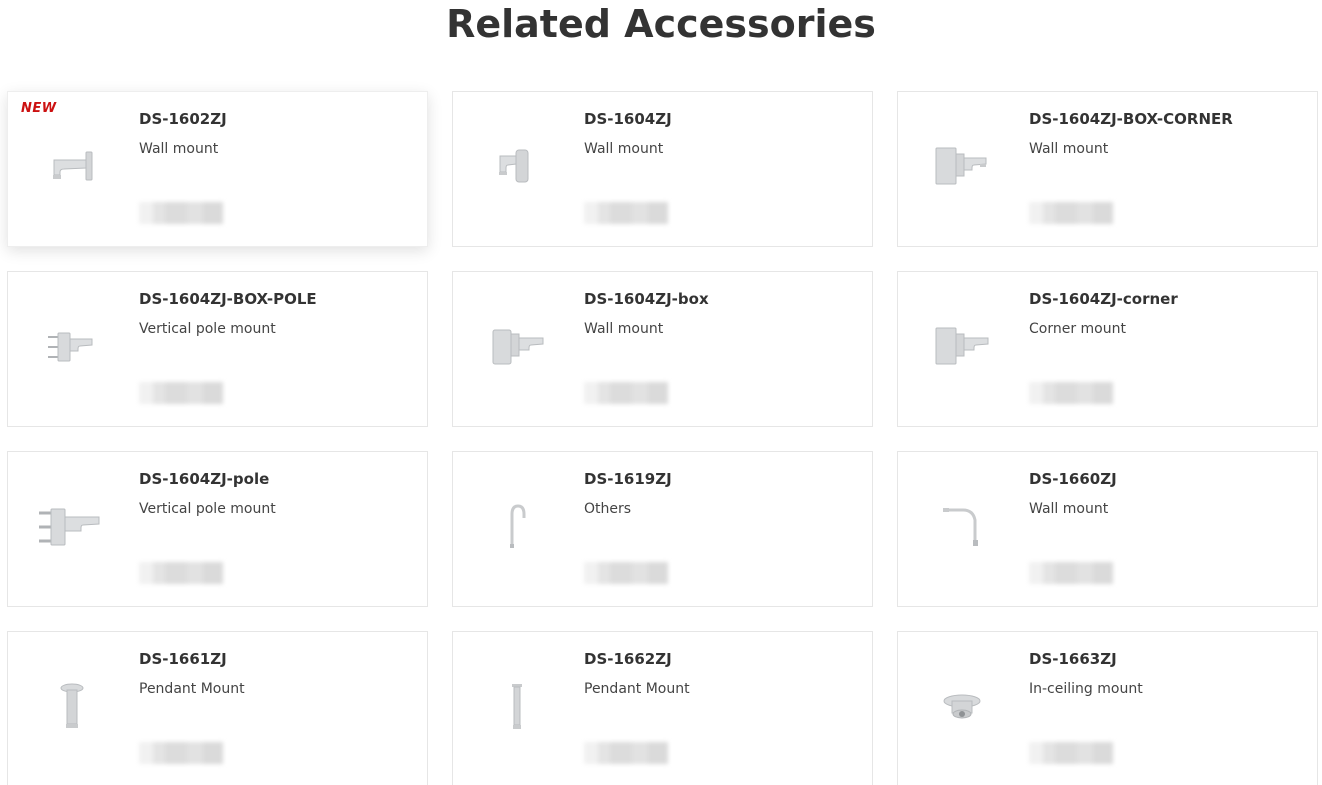 This screenshot has height=785, width=1322. Describe the element at coordinates (1107, 708) in the screenshot. I see `product-card: DS-1663ZJ In-ceiling mount` at that location.